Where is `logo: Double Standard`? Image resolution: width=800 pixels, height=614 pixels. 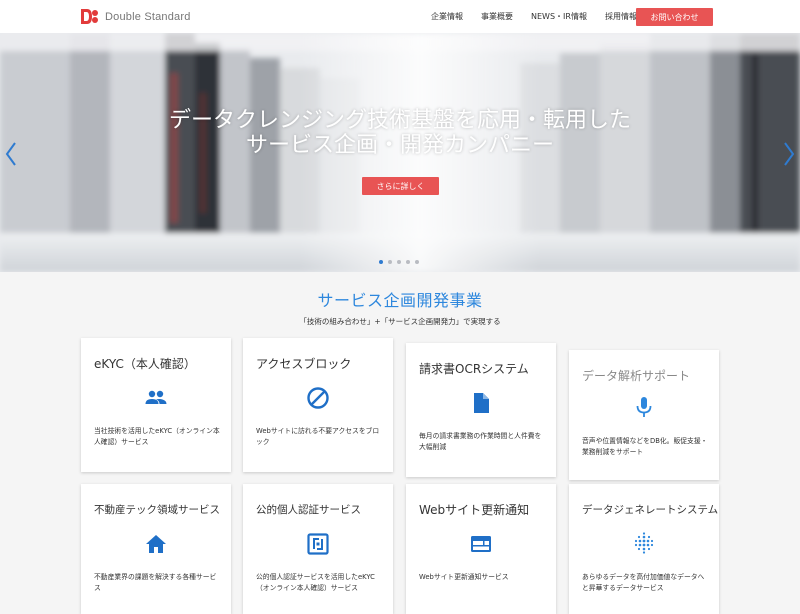 logo: Double Standard is located at coordinates (136, 16).